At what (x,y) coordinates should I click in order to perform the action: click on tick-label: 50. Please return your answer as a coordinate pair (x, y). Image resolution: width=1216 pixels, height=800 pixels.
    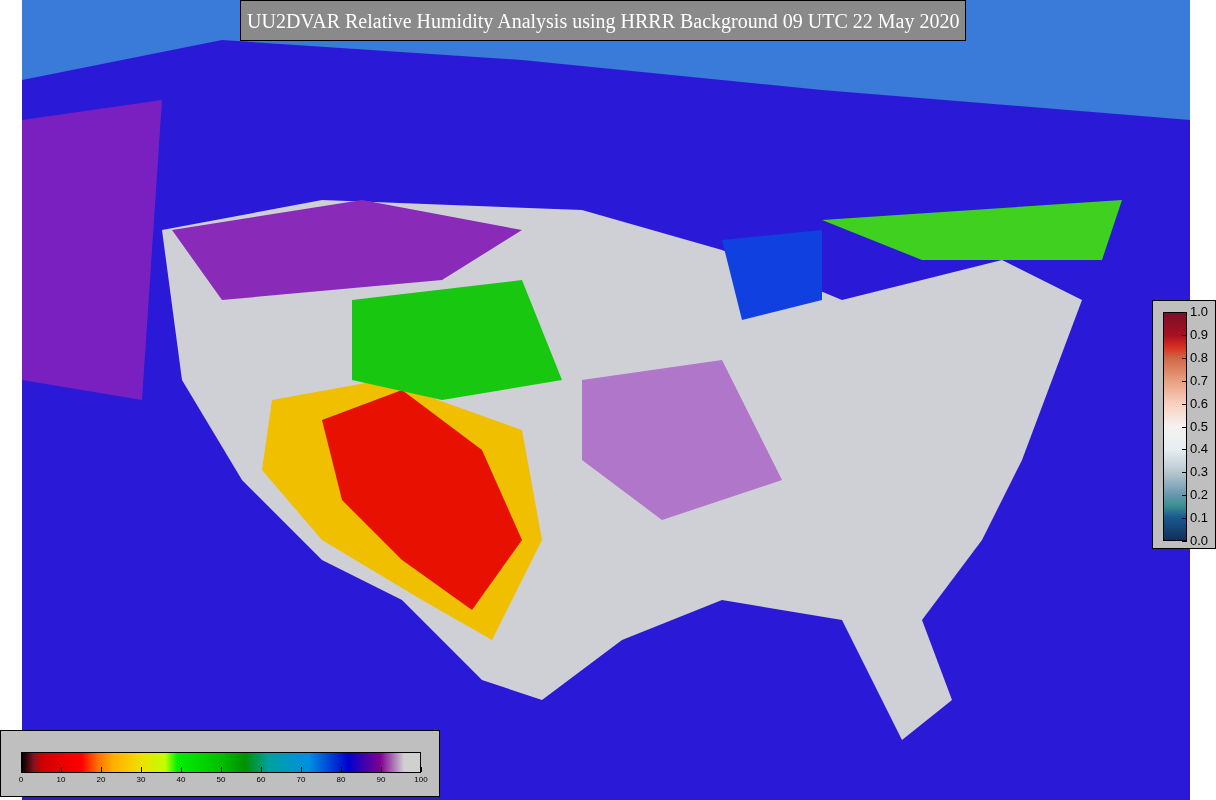
    Looking at the image, I should click on (221, 780).